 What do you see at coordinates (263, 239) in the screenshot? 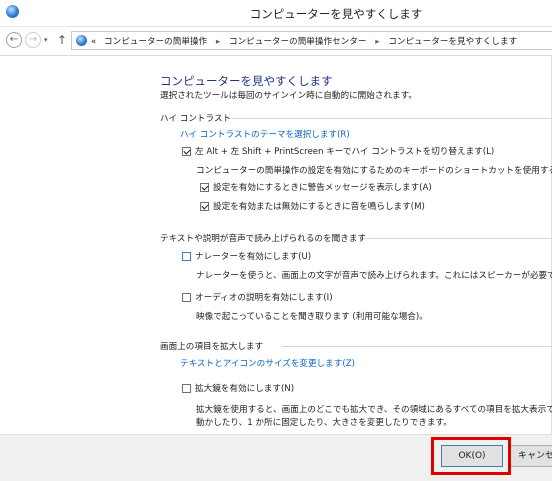
I see `section-narration: テキストや説明が音声で読み上げられるのを聞きます` at bounding box center [263, 239].